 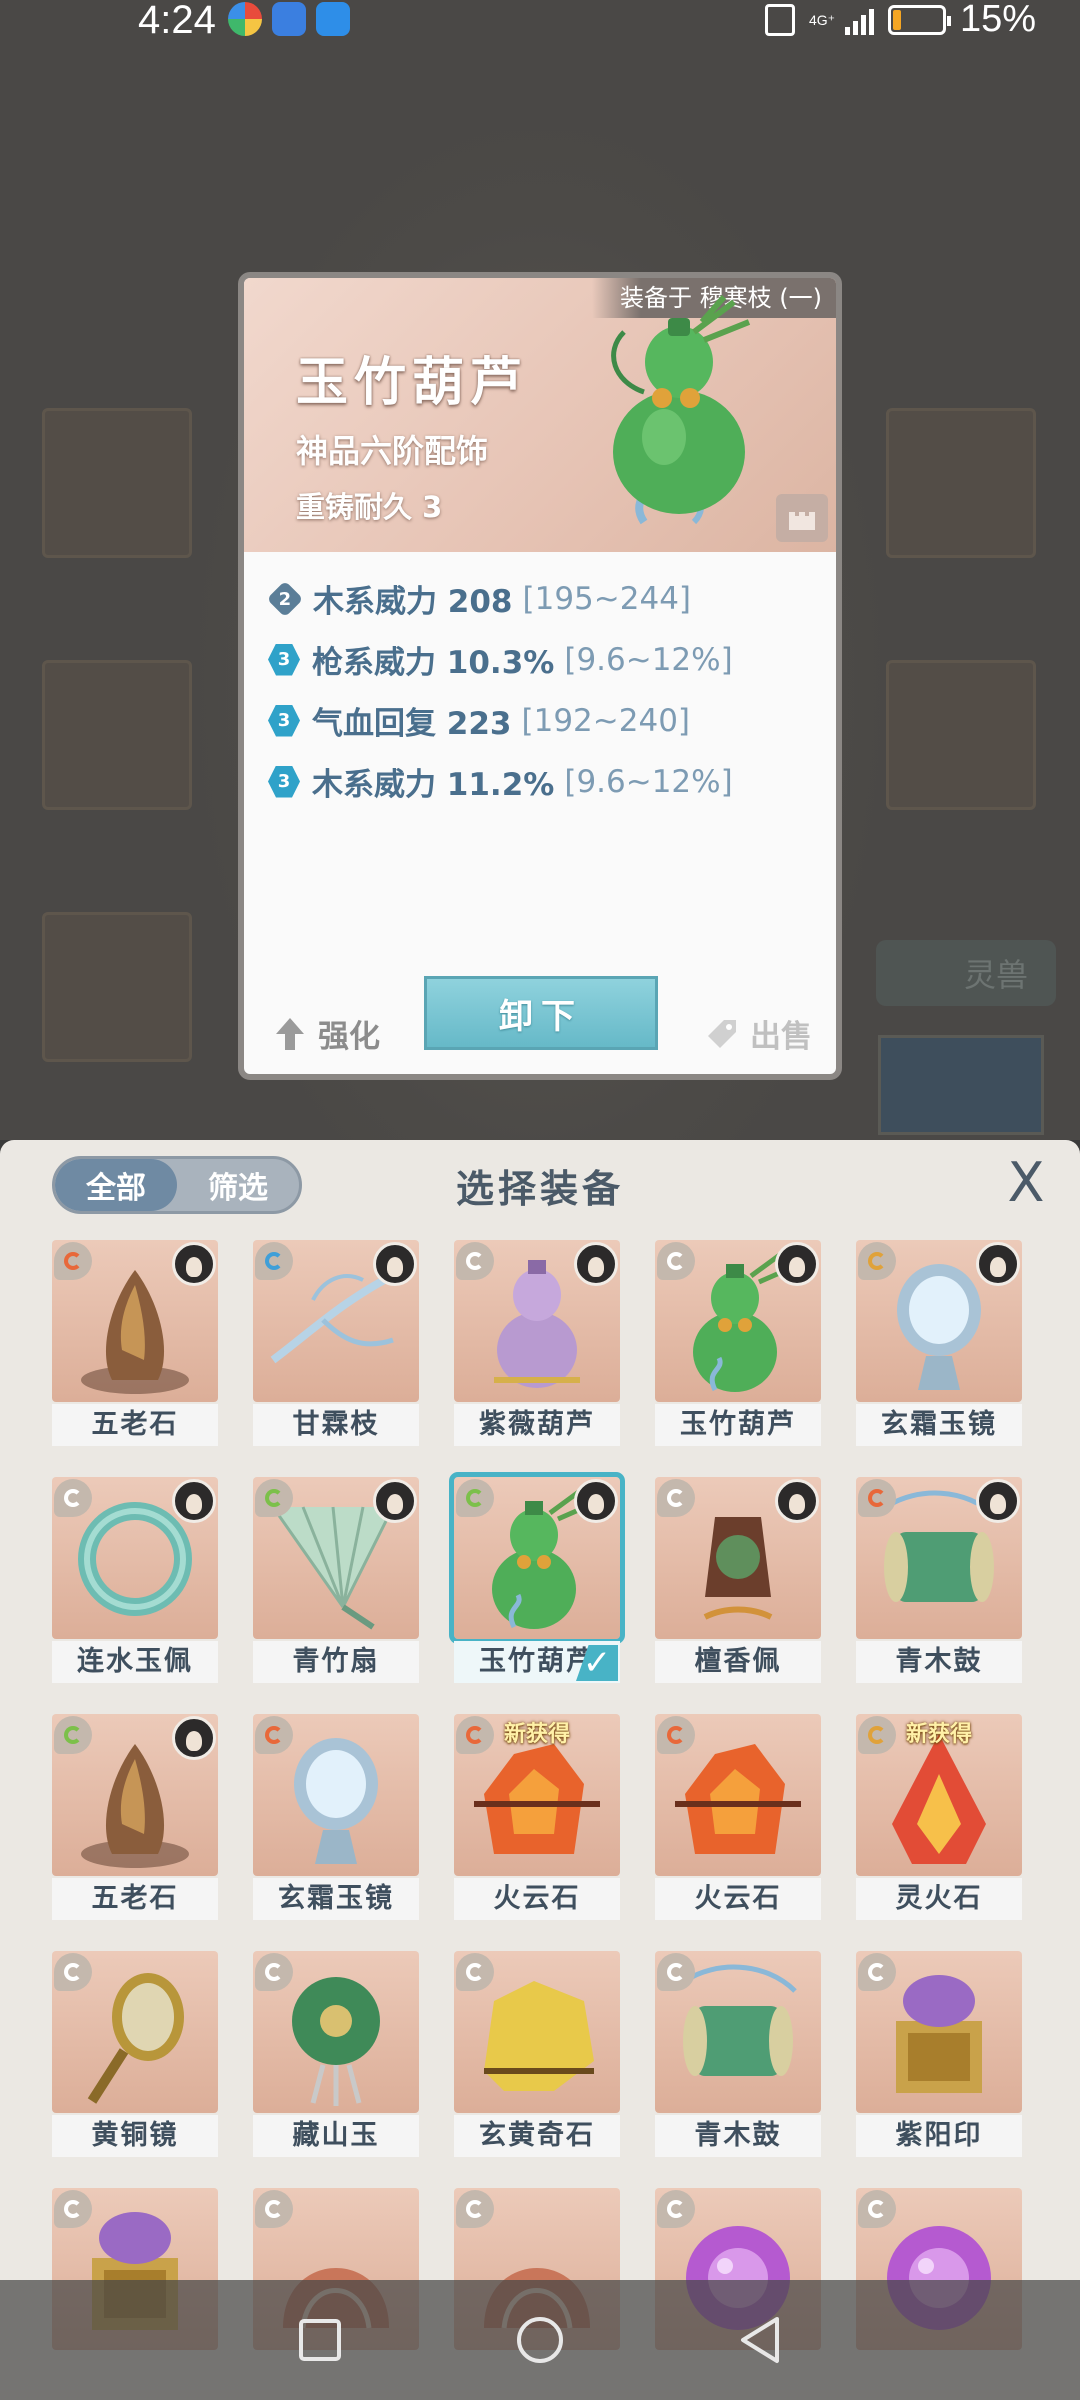 I want to click on equipment-tile: 紫阳印, so click(x=939, y=2054).